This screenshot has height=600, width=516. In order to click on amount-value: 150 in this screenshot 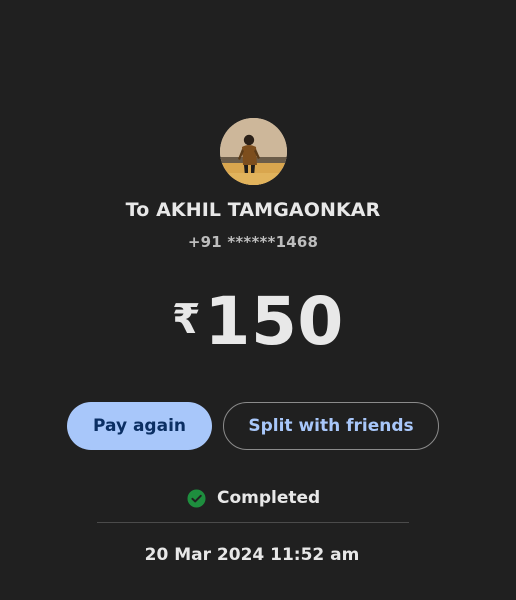, I will do `click(274, 321)`.